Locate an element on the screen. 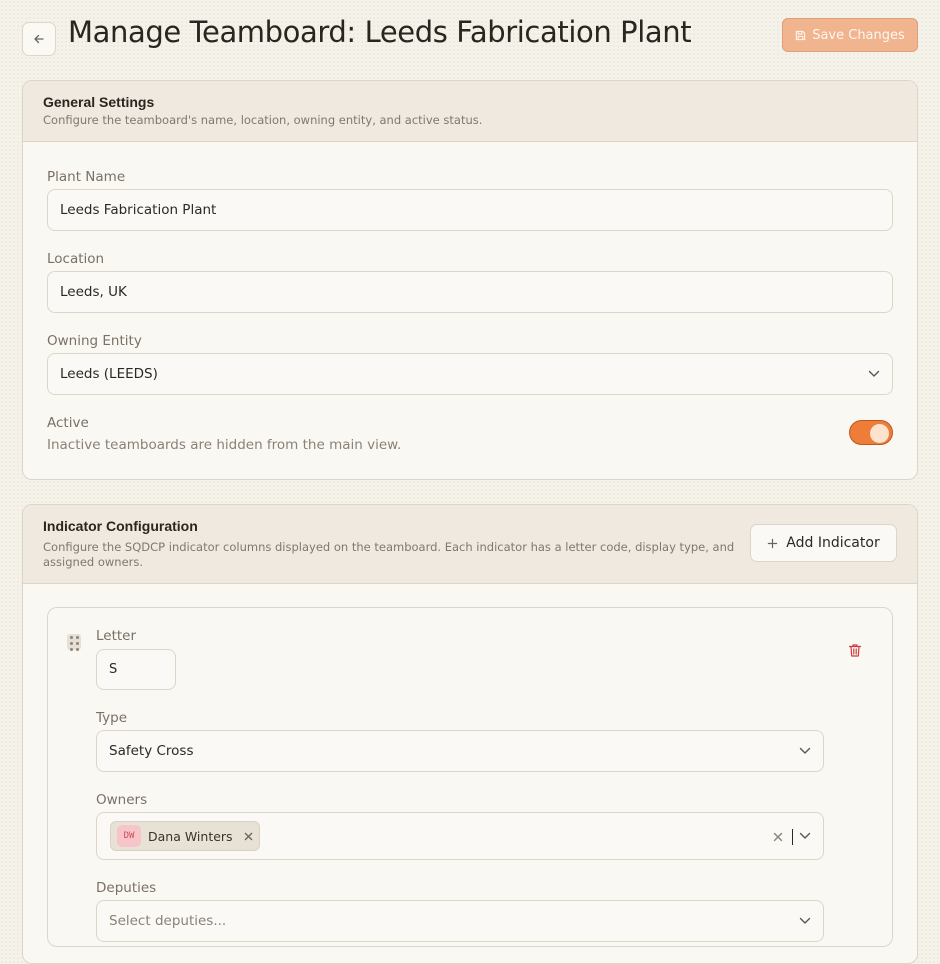 The width and height of the screenshot is (940, 964). drag-handle-icon is located at coordinates (74, 642).